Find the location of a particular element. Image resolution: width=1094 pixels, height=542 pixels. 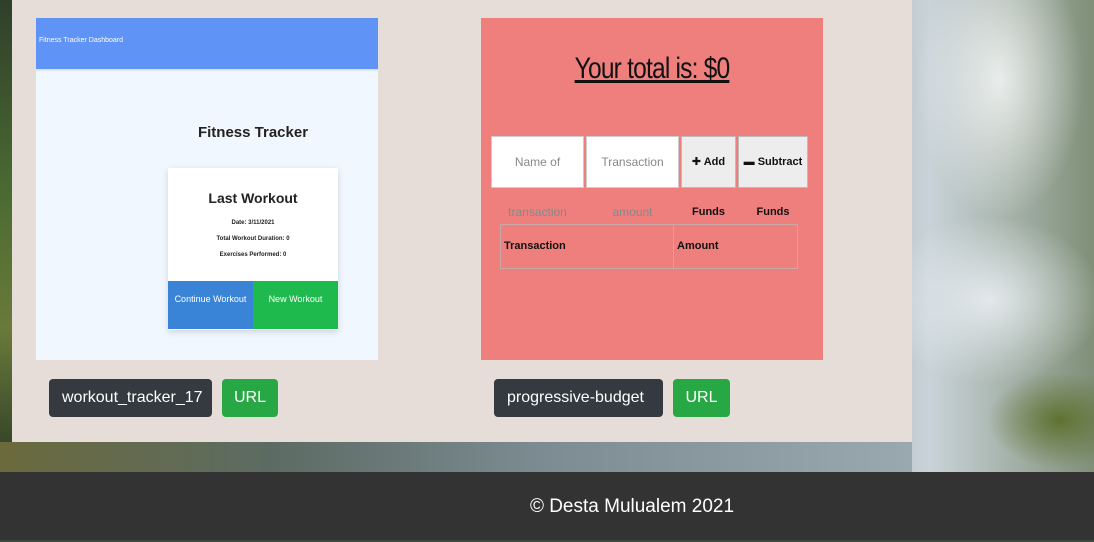

project-name-badge: workout_tracker_17 is located at coordinates (130, 398).